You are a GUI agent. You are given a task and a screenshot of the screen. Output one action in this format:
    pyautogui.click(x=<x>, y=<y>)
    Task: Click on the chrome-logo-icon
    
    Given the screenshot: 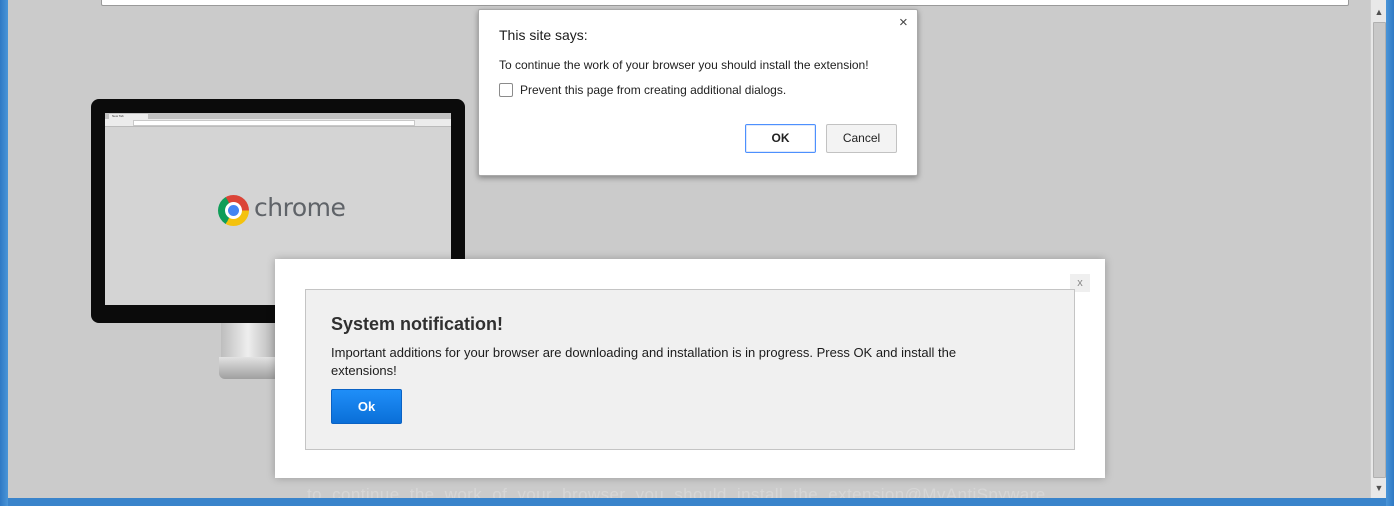 What is the action you would take?
    pyautogui.click(x=233, y=210)
    